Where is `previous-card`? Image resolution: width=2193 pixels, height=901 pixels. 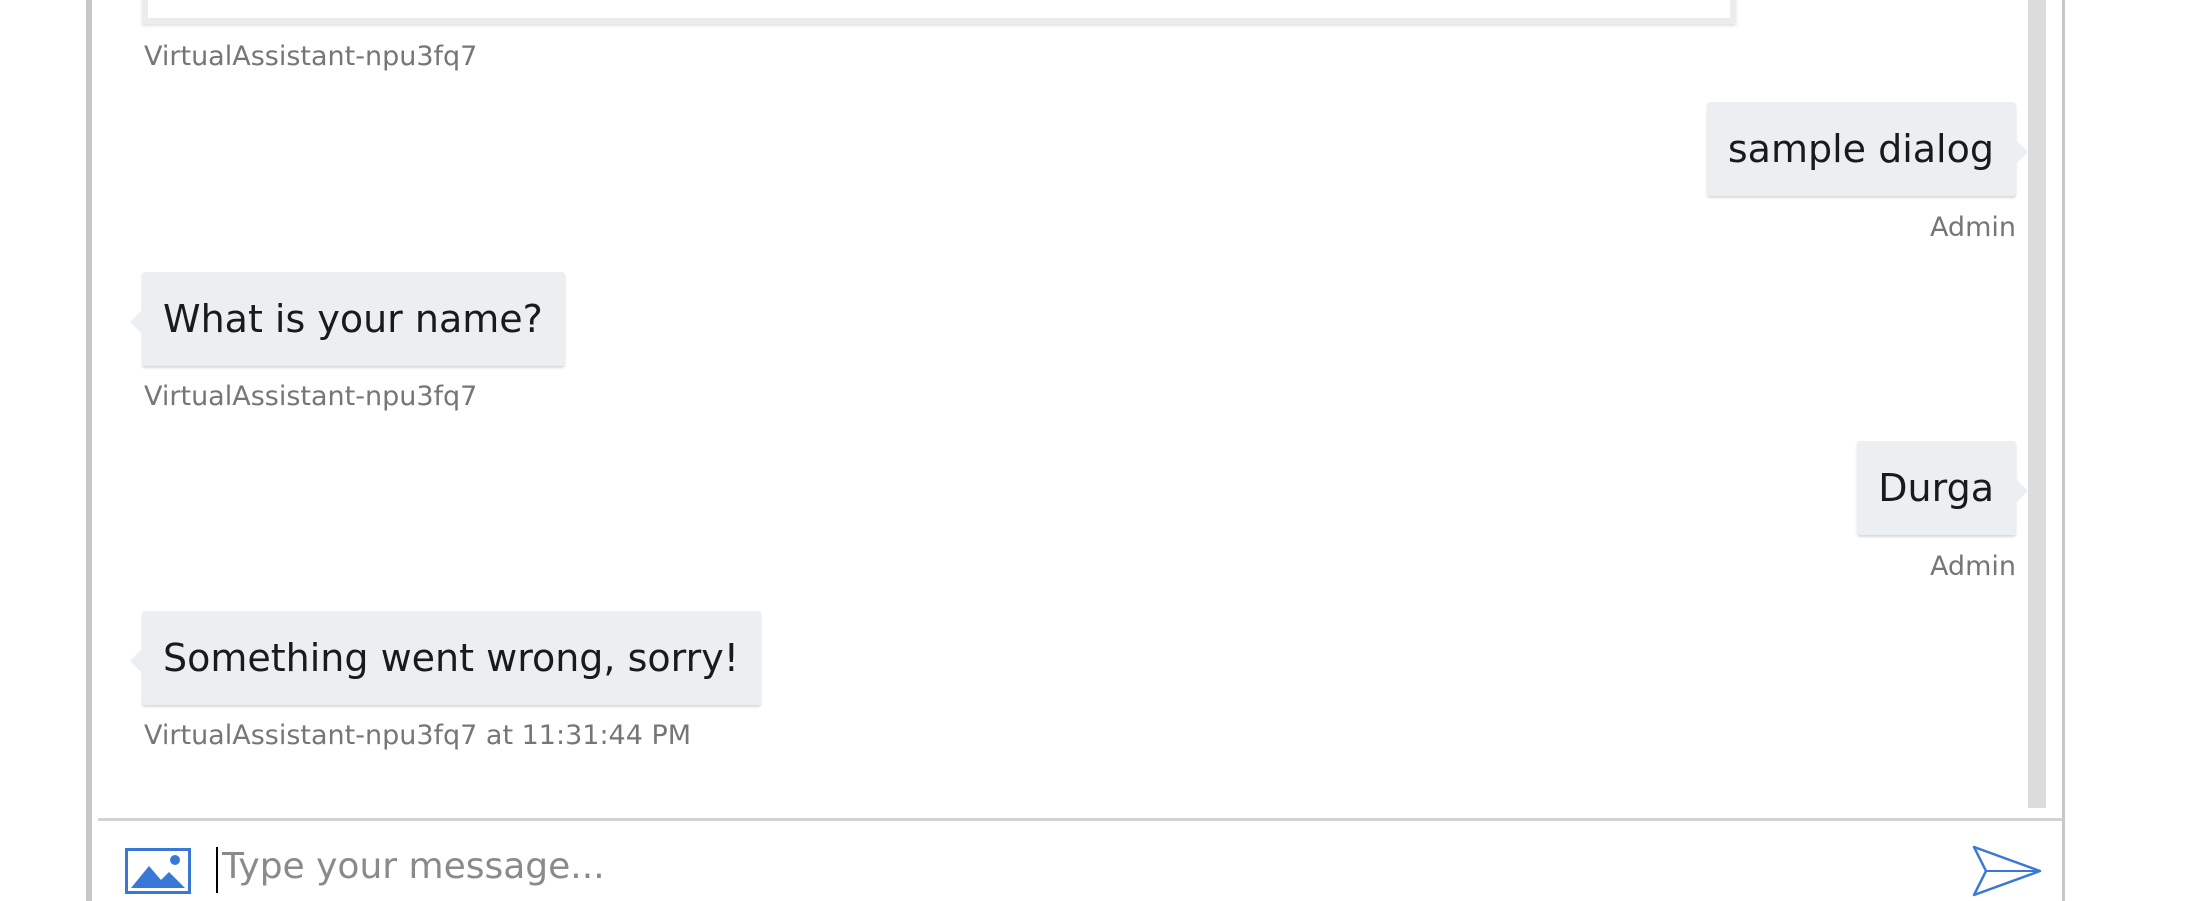 previous-card is located at coordinates (939, 12).